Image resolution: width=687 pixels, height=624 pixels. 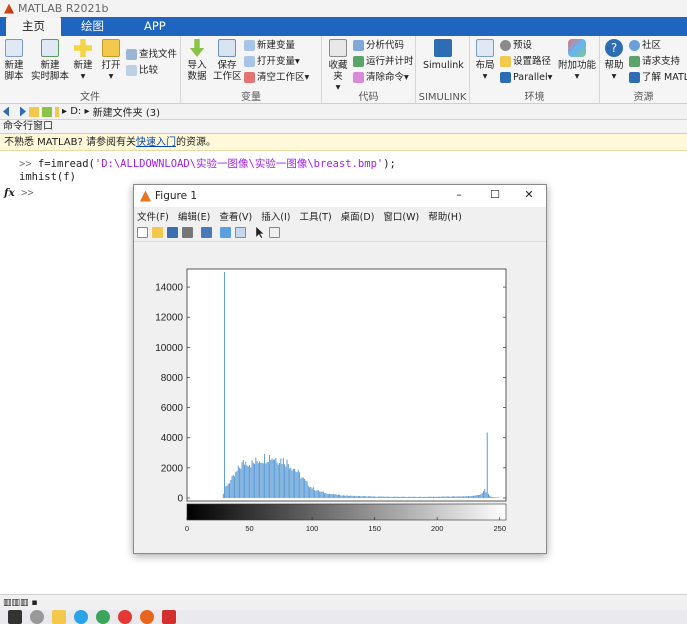 What do you see at coordinates (654, 61) in the screenshot?
I see `request-support-button: 请求支持` at bounding box center [654, 61].